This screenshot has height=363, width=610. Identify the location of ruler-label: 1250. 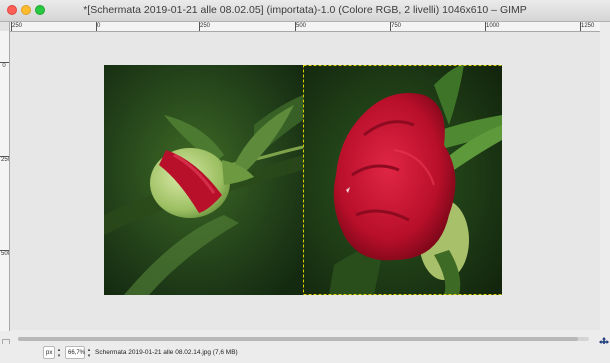
(588, 26).